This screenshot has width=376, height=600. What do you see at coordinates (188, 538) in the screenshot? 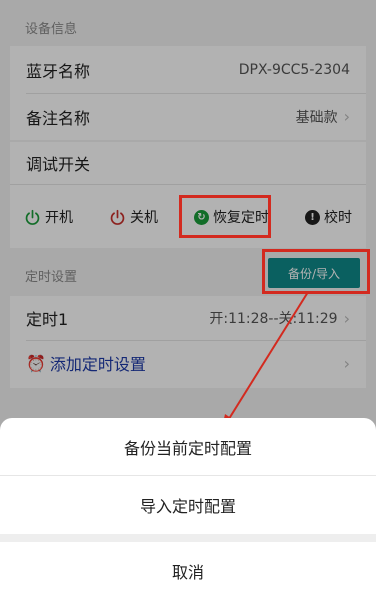
I see `sheet-gap` at bounding box center [188, 538].